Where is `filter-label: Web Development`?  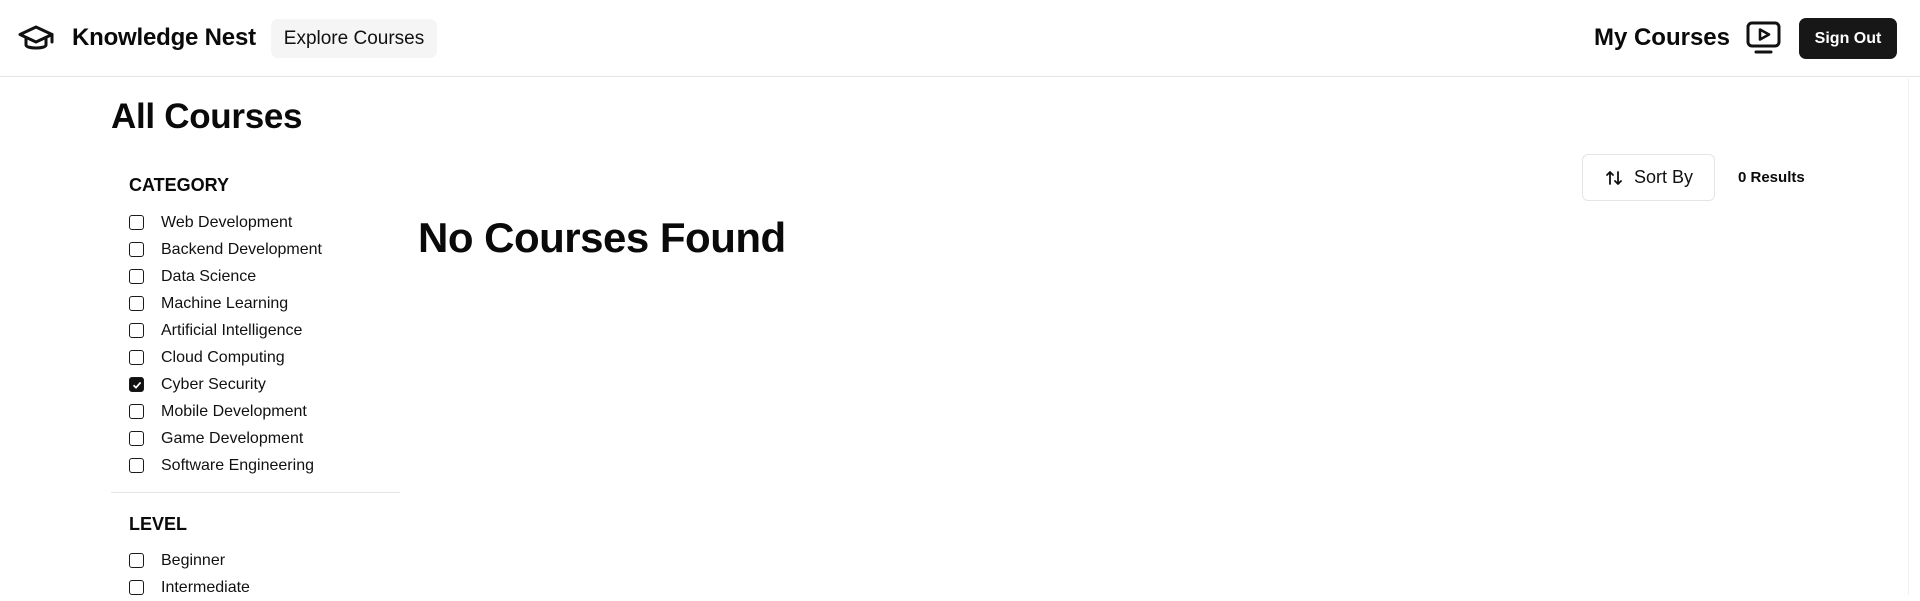
filter-label: Web Development is located at coordinates (227, 222).